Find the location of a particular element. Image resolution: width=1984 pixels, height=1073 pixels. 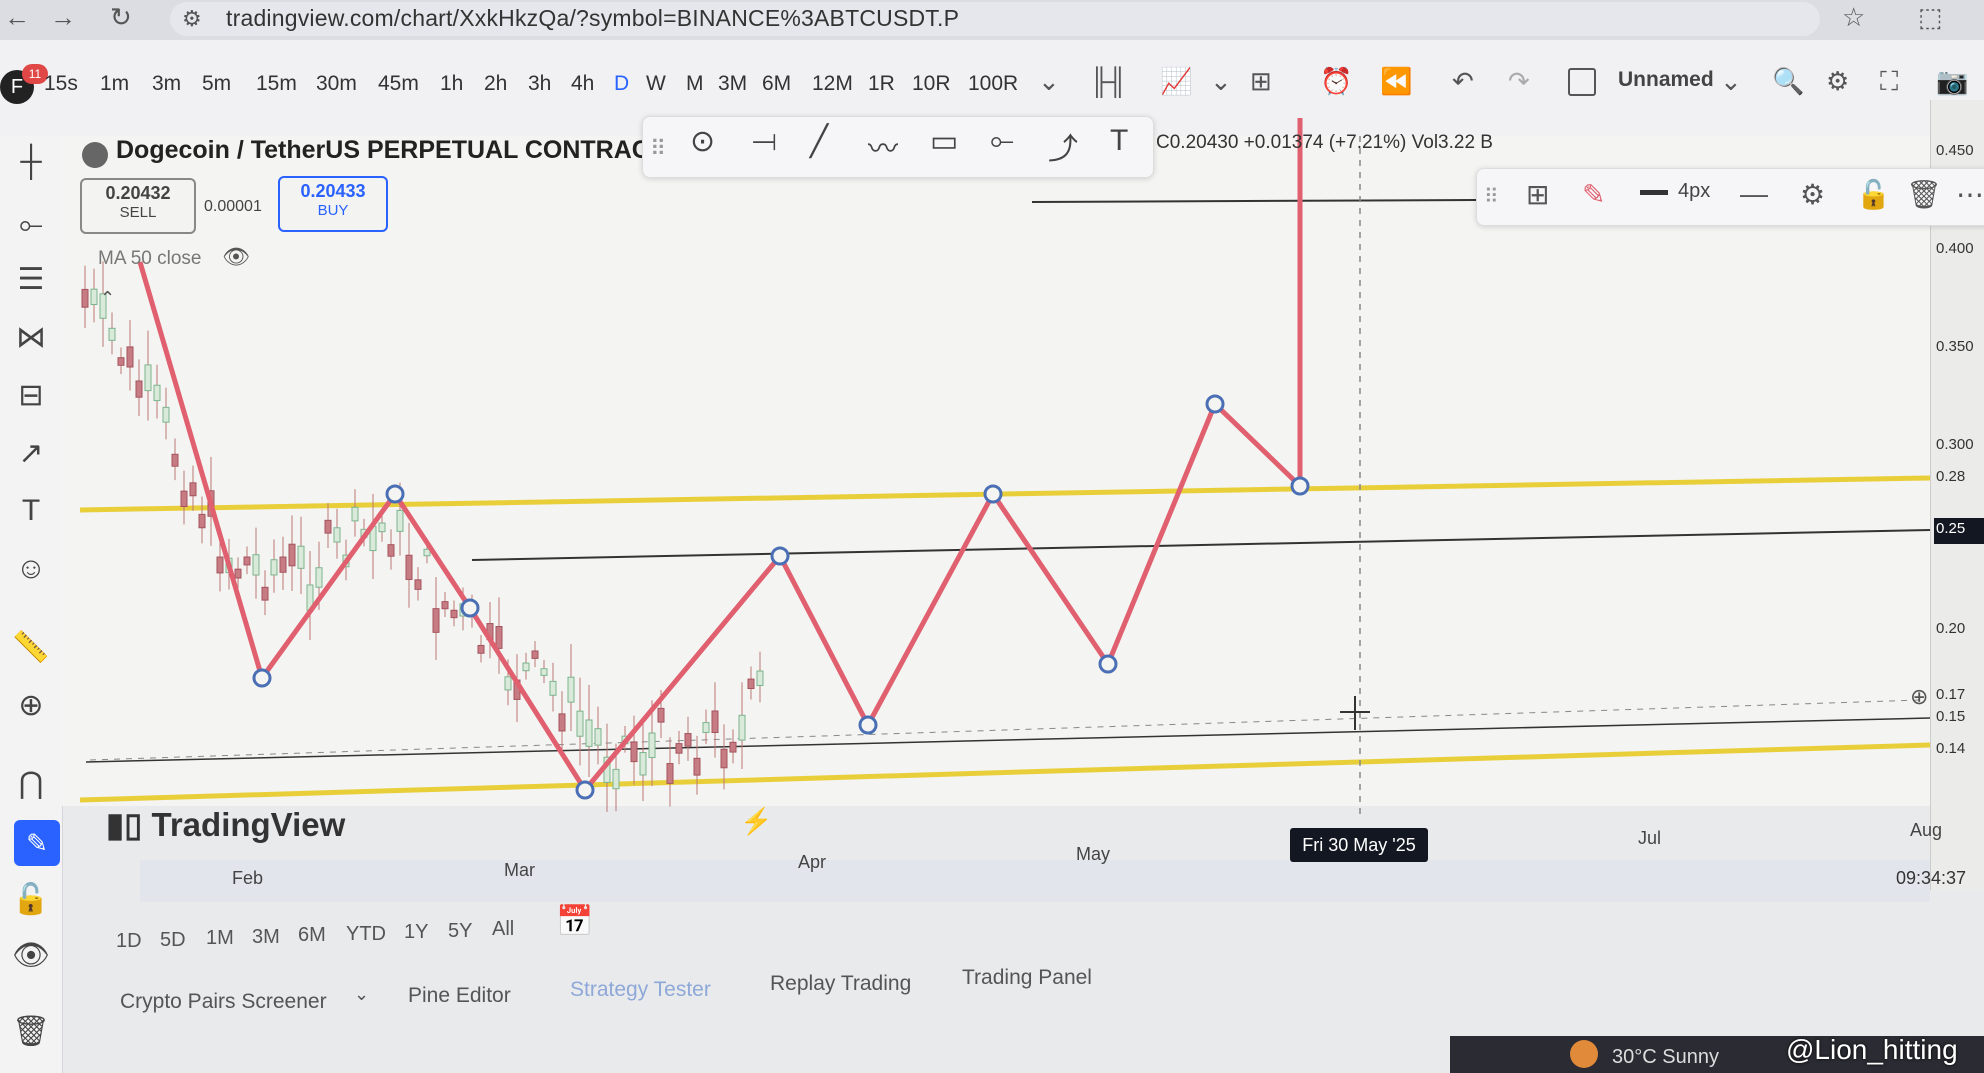

drag-handle-icon: ⠿ is located at coordinates (658, 149).